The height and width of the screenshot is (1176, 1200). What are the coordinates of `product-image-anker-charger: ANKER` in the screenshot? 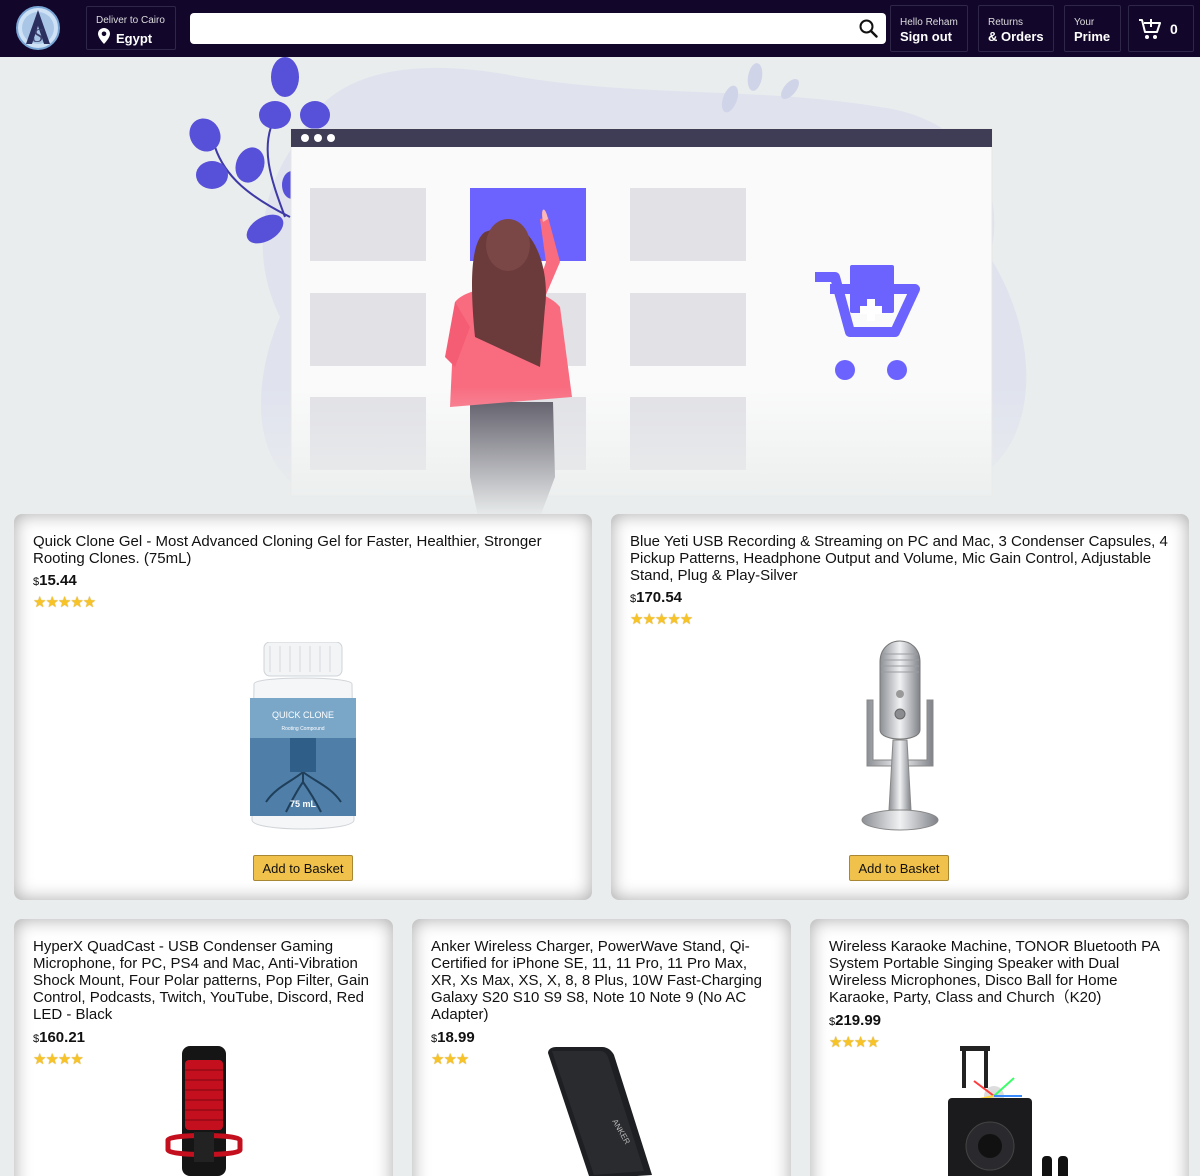 It's located at (599, 1111).